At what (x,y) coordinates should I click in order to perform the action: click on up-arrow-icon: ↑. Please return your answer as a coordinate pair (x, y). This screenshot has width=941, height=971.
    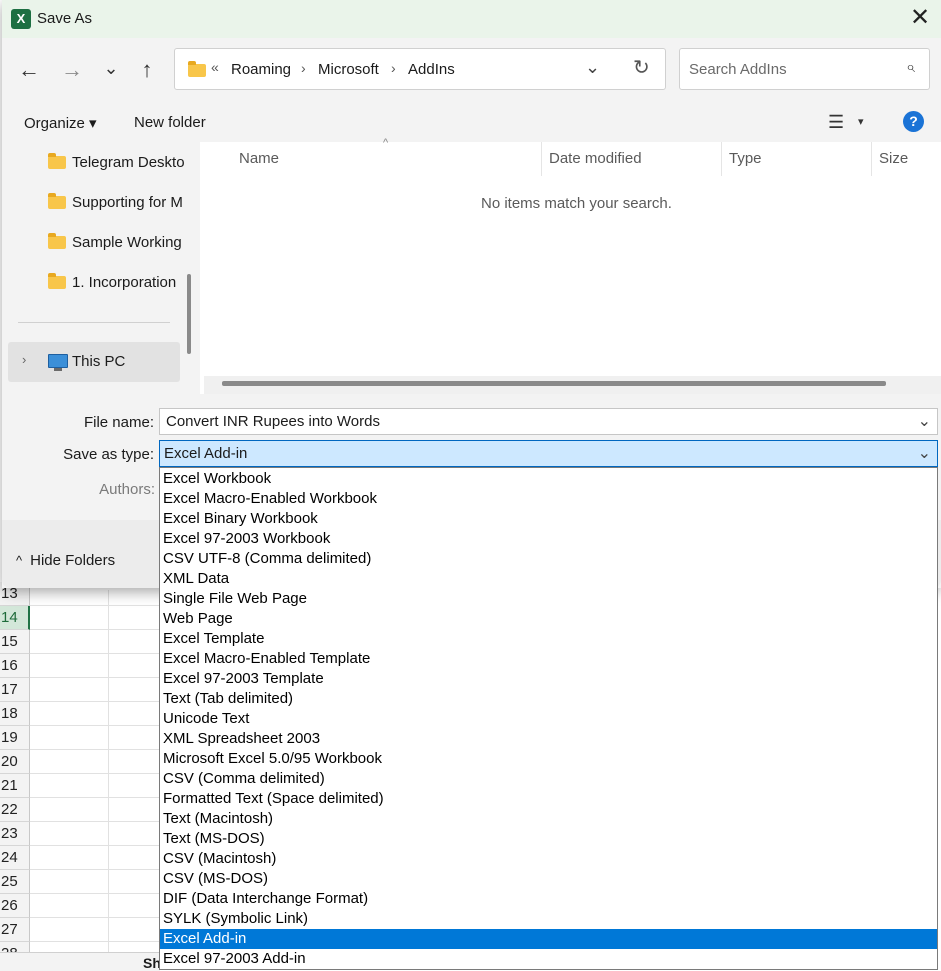
    Looking at the image, I should click on (147, 71).